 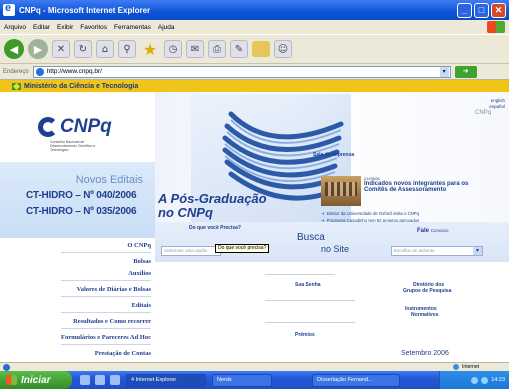 What do you see at coordinates (341, 191) in the screenshot?
I see `news-photo` at bounding box center [341, 191].